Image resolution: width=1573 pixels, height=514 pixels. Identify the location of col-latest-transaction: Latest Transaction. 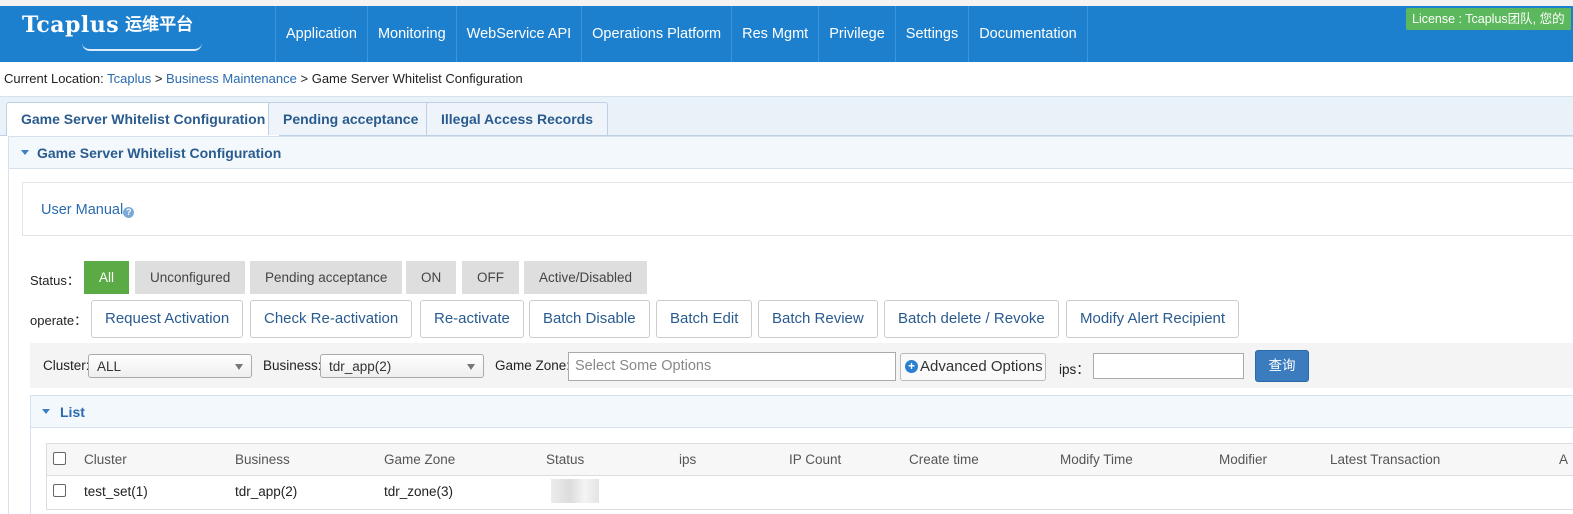
(1385, 459).